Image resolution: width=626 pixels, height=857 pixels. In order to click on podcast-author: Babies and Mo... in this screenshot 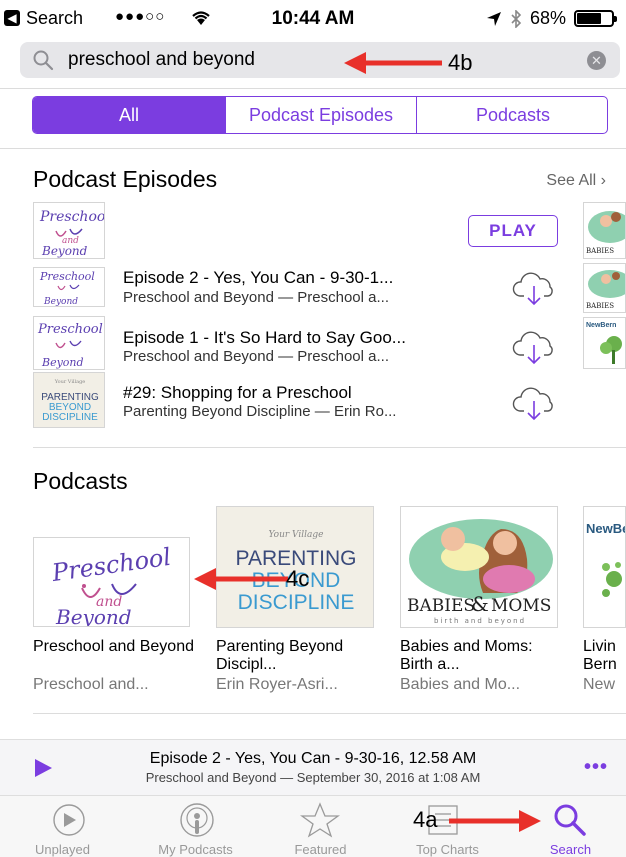, I will do `click(460, 684)`.